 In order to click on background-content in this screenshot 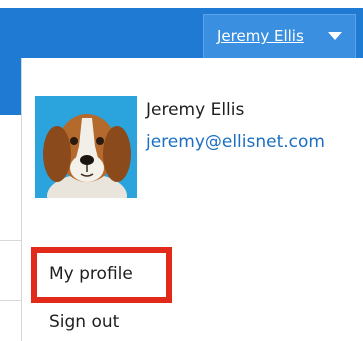, I will do `click(11, 228)`.